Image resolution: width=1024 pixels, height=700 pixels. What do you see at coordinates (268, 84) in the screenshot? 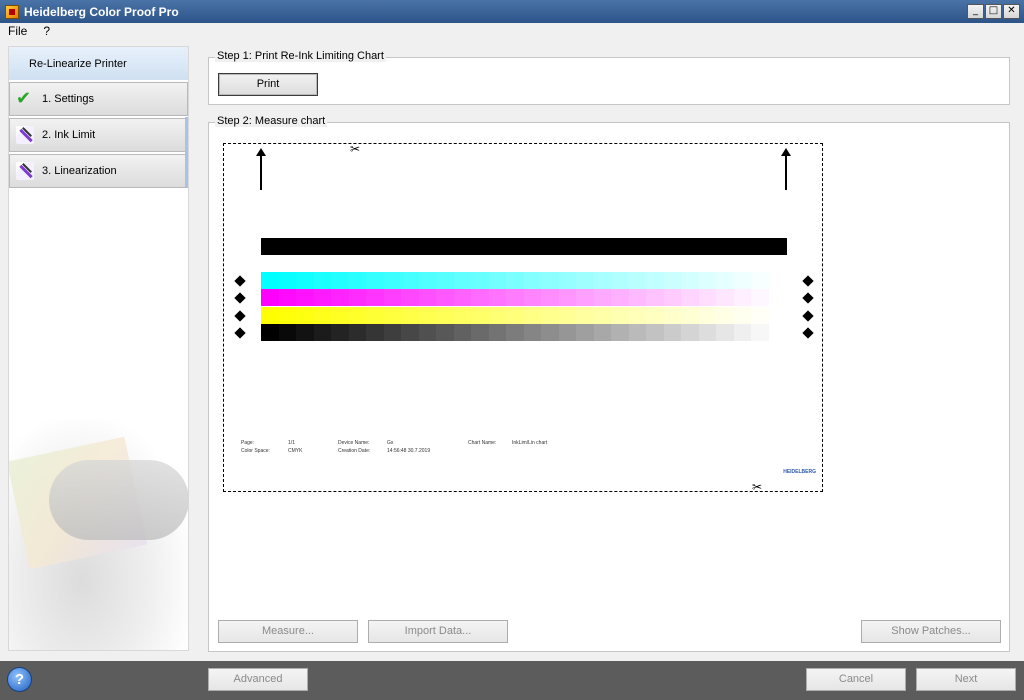
I see `print-button: Print` at bounding box center [268, 84].